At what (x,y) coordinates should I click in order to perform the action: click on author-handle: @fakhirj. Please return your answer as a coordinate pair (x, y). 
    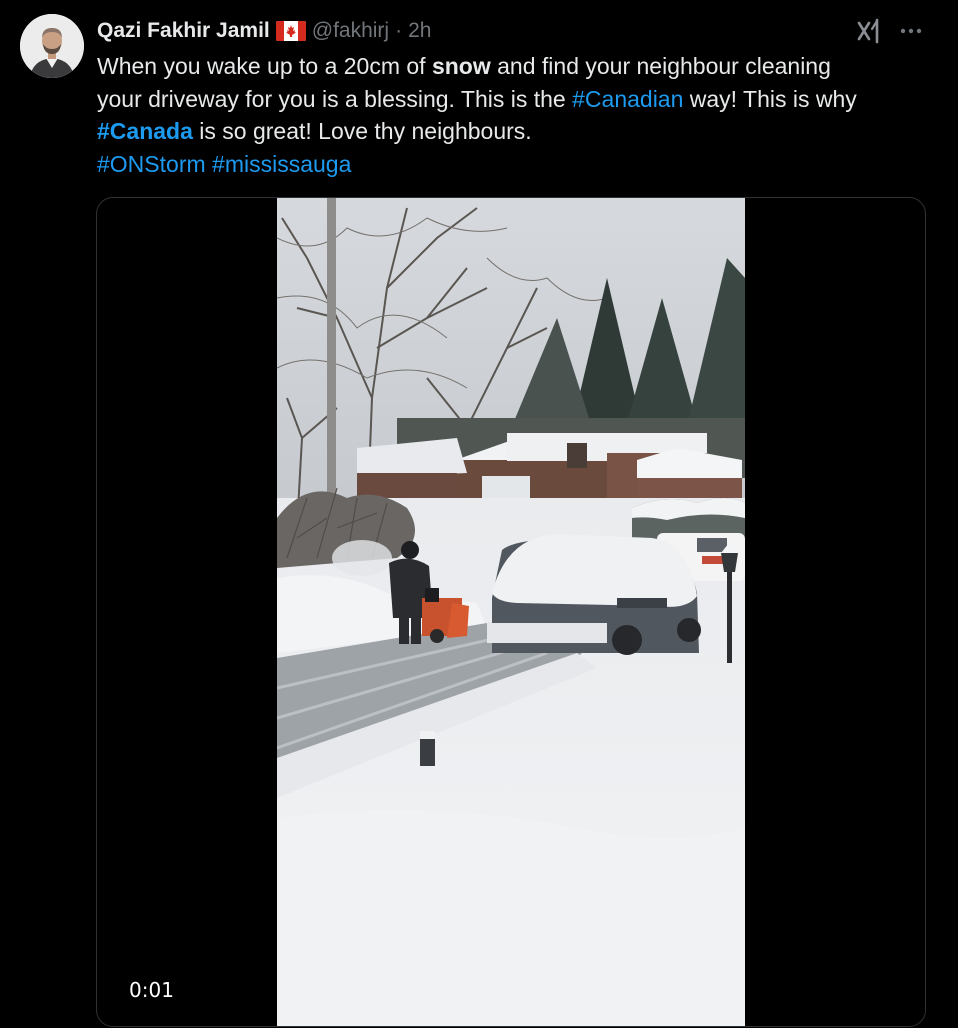
    Looking at the image, I should click on (350, 31).